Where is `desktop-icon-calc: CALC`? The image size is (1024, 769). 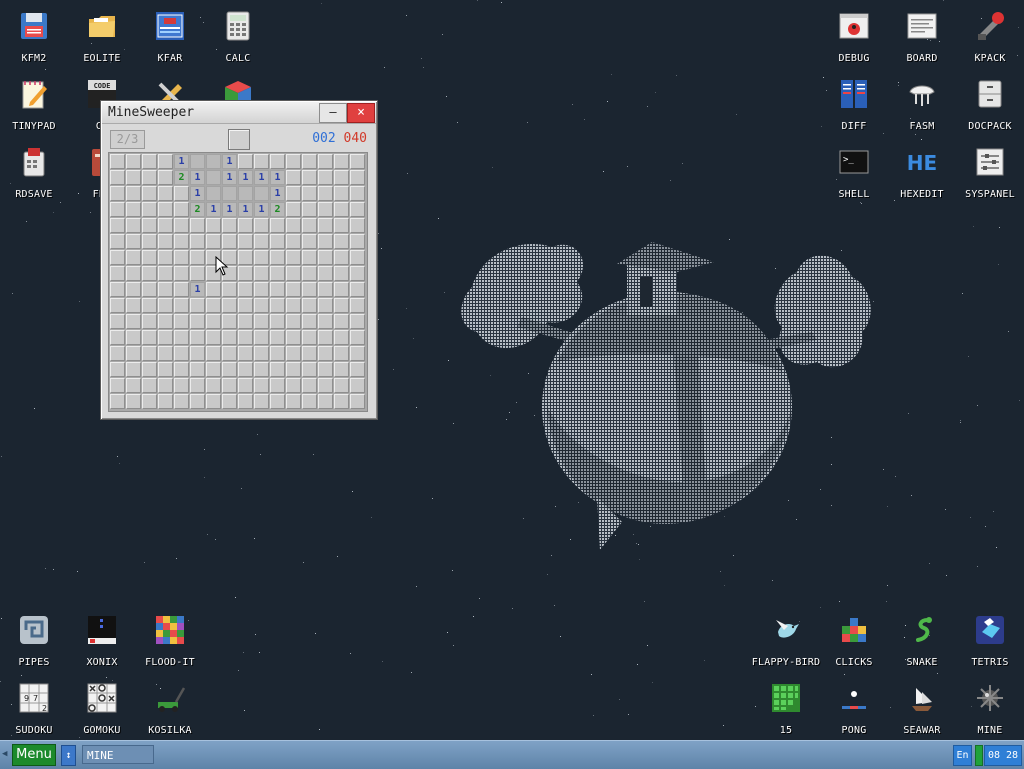 desktop-icon-calc: CALC is located at coordinates (238, 35).